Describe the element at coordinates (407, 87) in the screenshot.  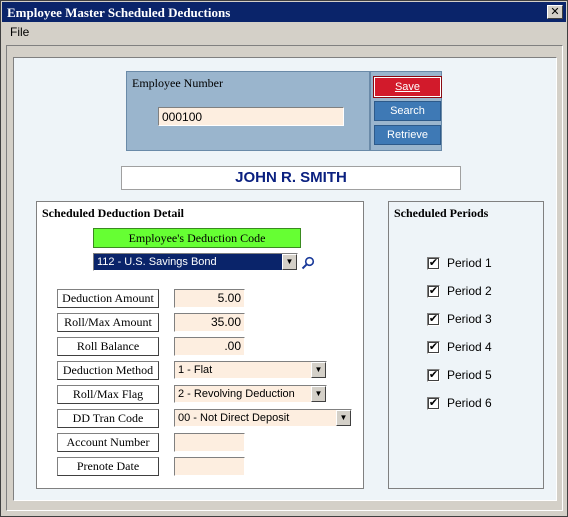
I see `save-button: Save` at that location.